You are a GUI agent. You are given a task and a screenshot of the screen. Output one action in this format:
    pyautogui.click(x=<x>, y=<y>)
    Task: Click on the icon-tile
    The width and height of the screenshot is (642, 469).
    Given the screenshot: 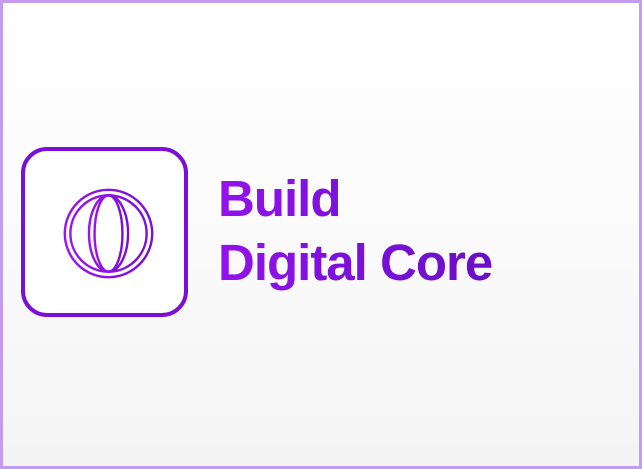 What is the action you would take?
    pyautogui.click(x=104, y=232)
    